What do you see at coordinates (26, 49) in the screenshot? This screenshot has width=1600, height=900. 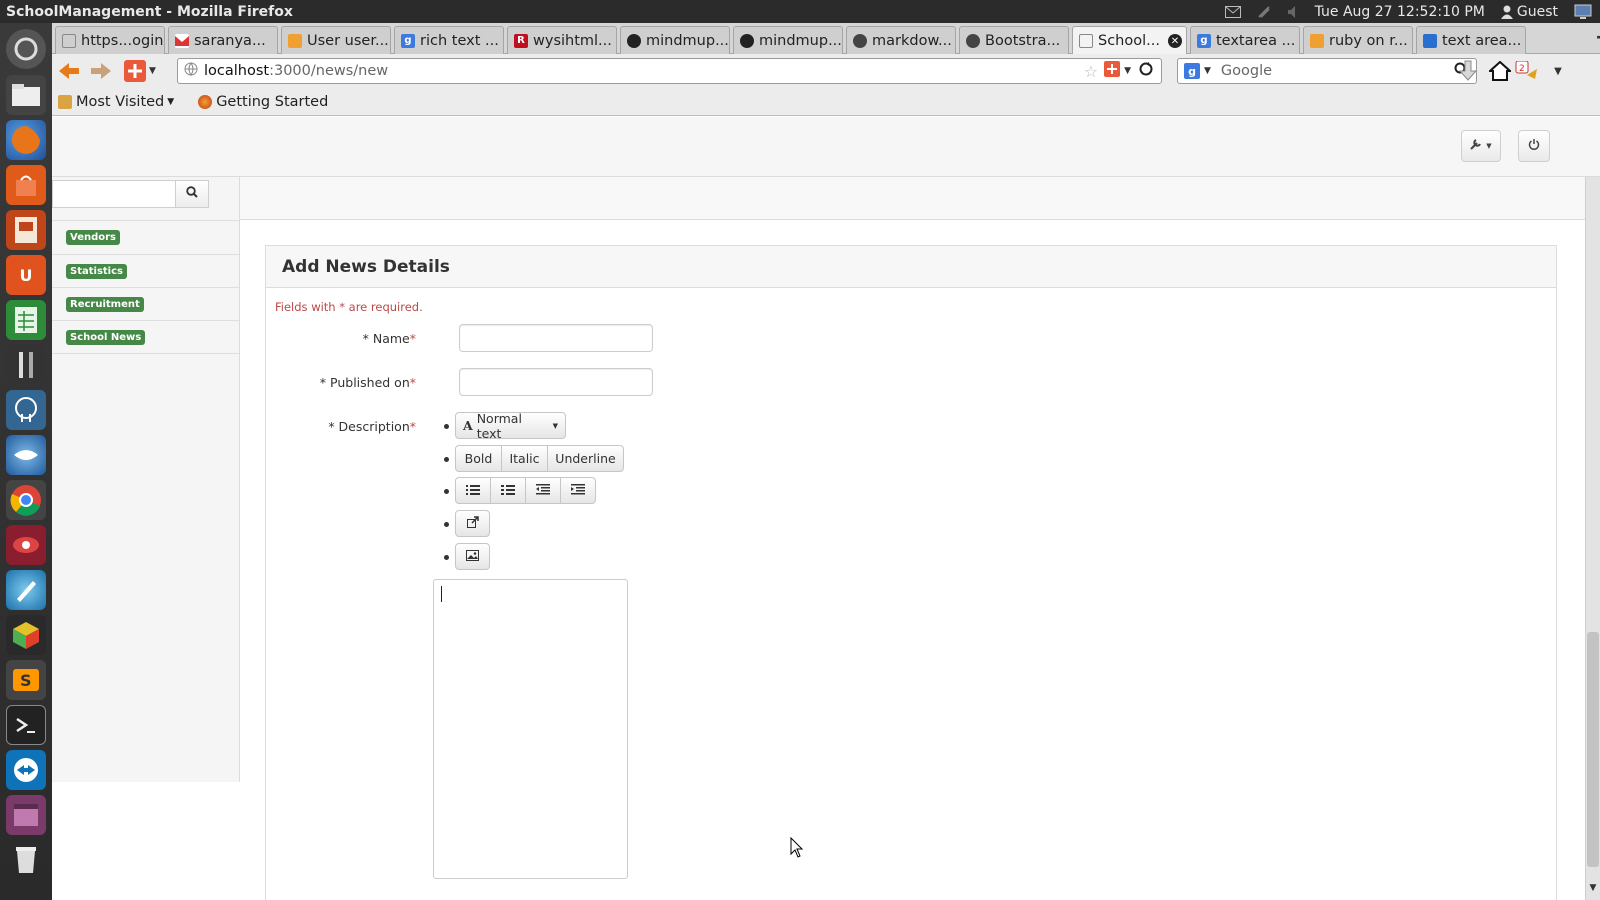 I see `dash-icon` at bounding box center [26, 49].